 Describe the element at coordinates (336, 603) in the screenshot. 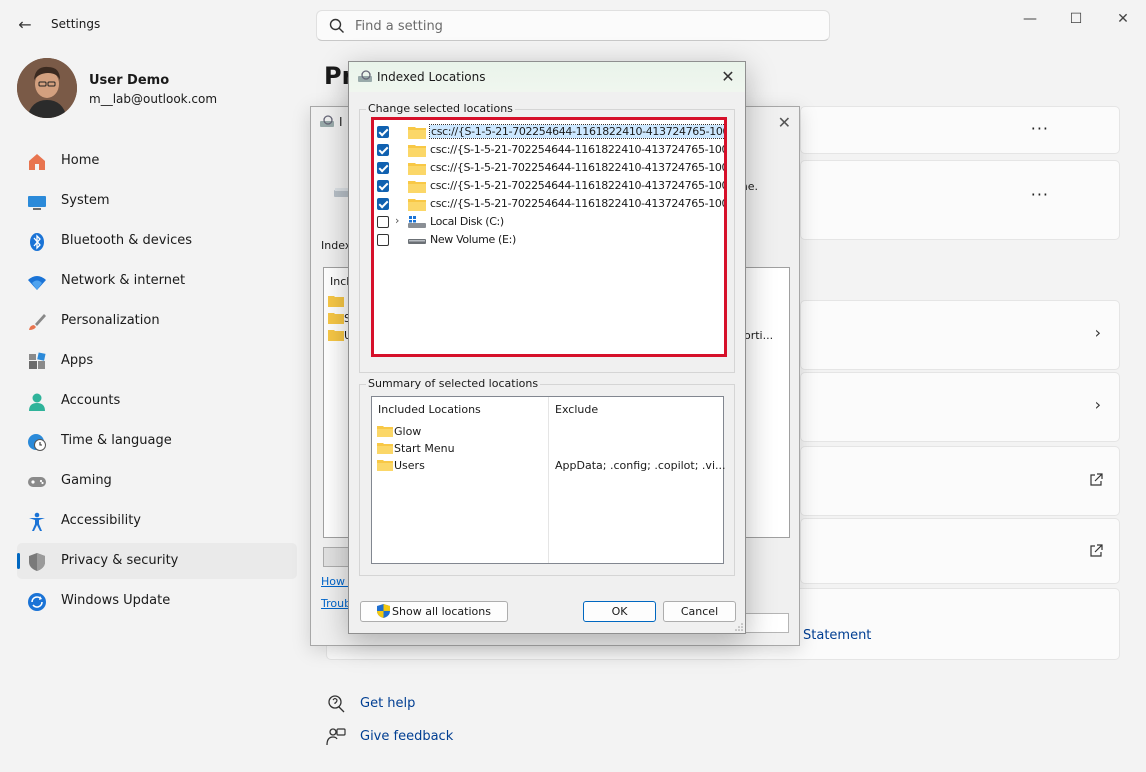

I see `troubleshoot-link: Troub` at that location.